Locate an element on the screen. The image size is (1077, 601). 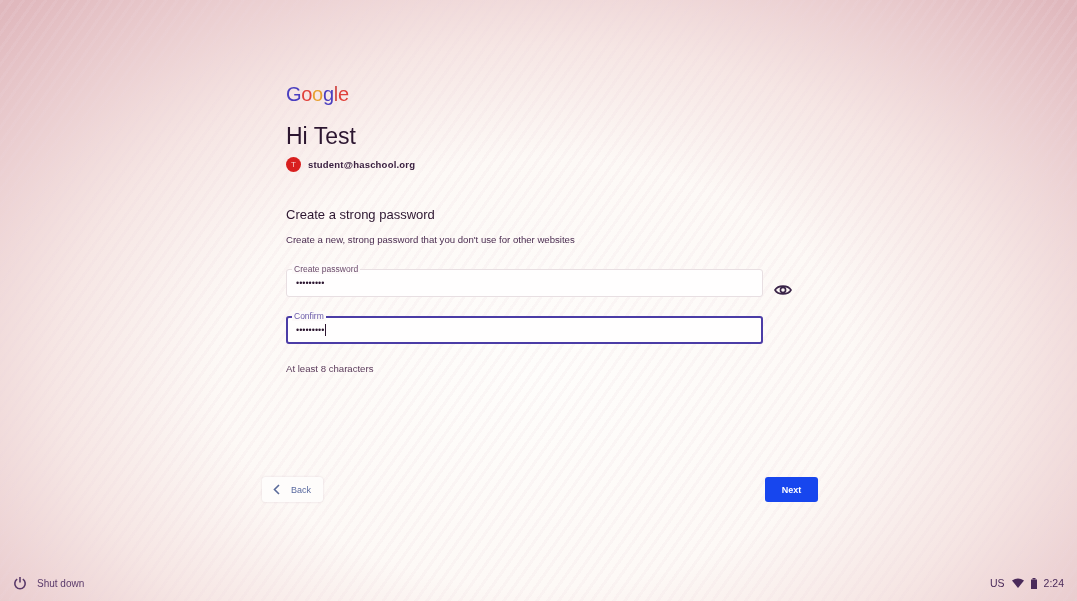
battery-icon is located at coordinates (1033, 583).